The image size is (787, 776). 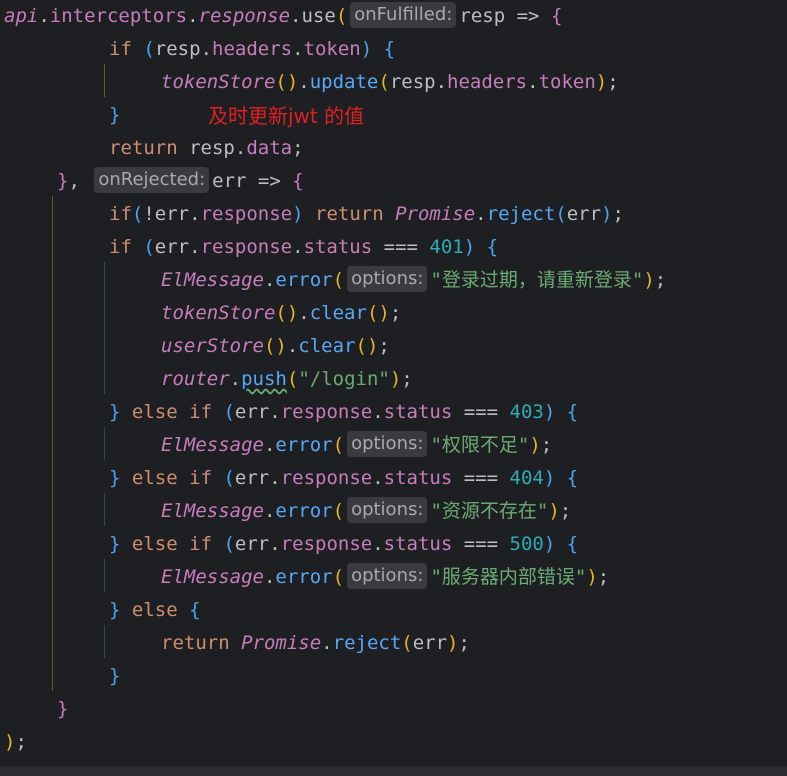 I want to click on code-line: } else {, so click(x=155, y=610).